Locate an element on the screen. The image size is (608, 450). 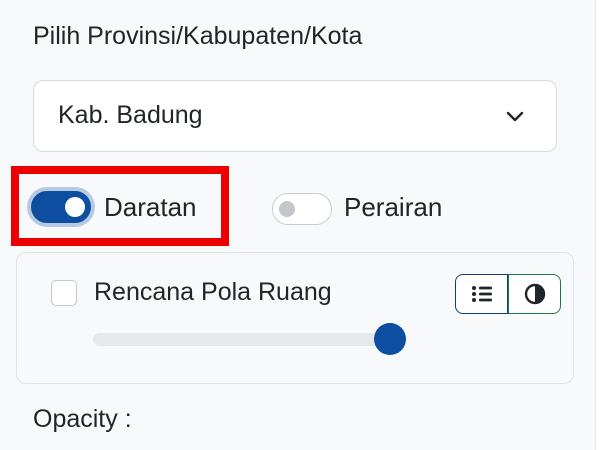
opacity-slider-thumb is located at coordinates (390, 339).